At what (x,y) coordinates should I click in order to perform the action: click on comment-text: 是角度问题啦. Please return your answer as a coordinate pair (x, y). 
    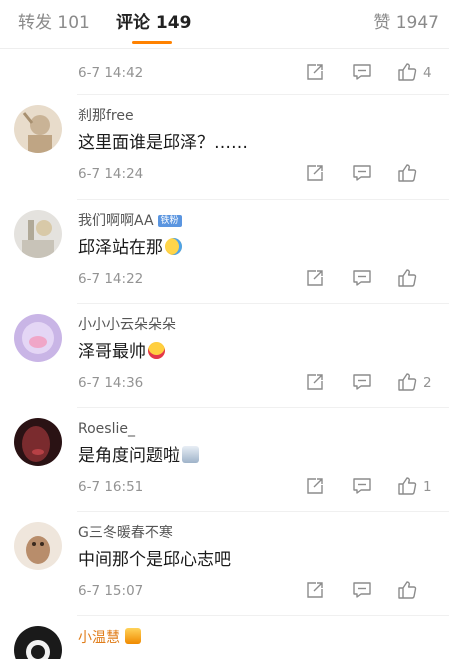
    Looking at the image, I should click on (138, 456).